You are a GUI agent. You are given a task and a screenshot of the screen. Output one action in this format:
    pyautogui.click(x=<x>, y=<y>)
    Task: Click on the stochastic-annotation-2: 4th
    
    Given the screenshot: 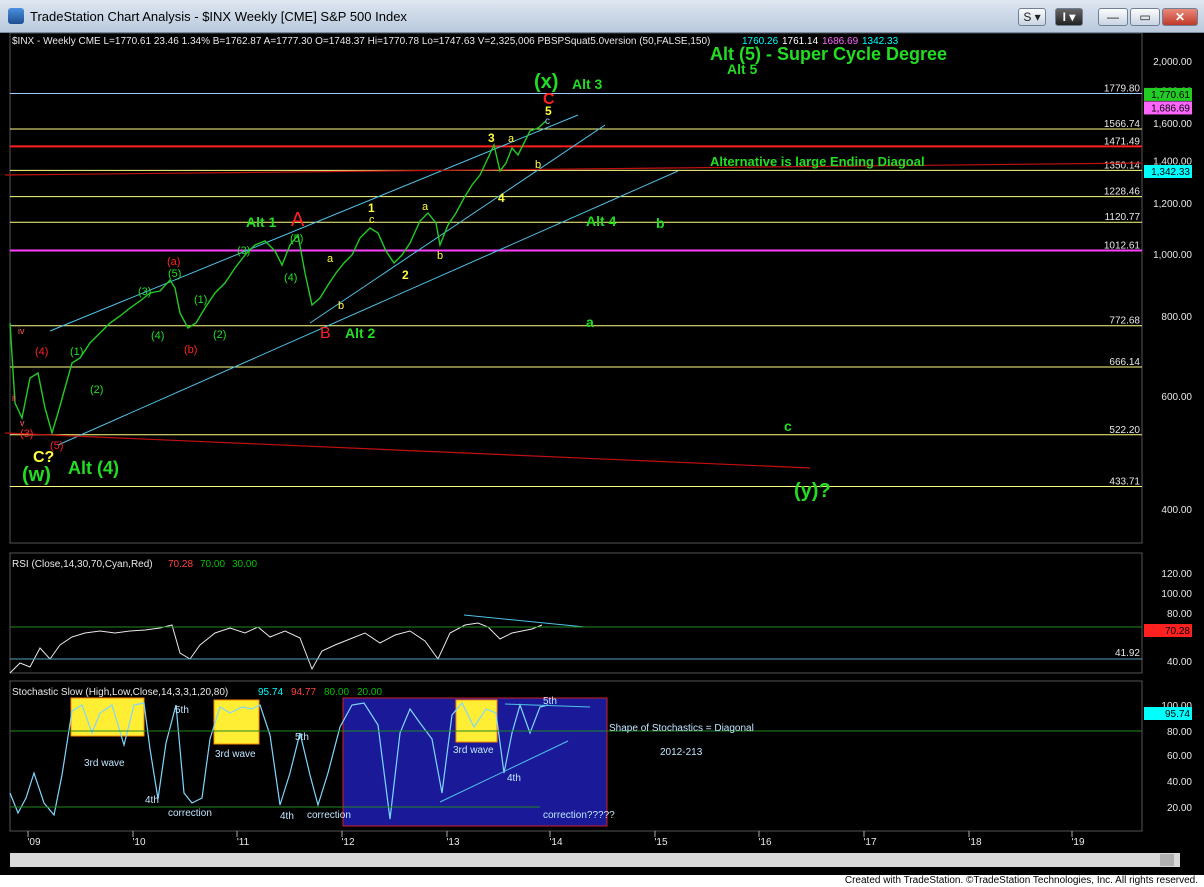 What is the action you would take?
    pyautogui.click(x=152, y=800)
    